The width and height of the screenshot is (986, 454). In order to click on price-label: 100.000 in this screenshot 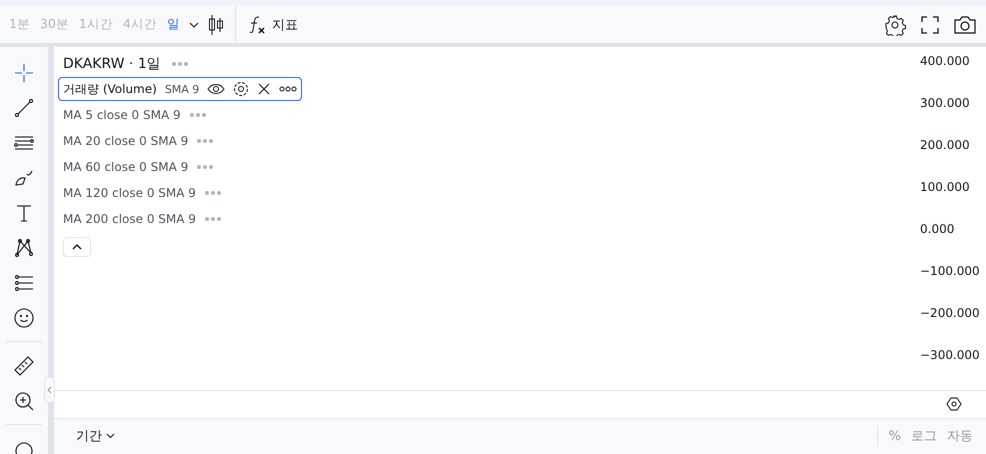, I will do `click(945, 188)`.